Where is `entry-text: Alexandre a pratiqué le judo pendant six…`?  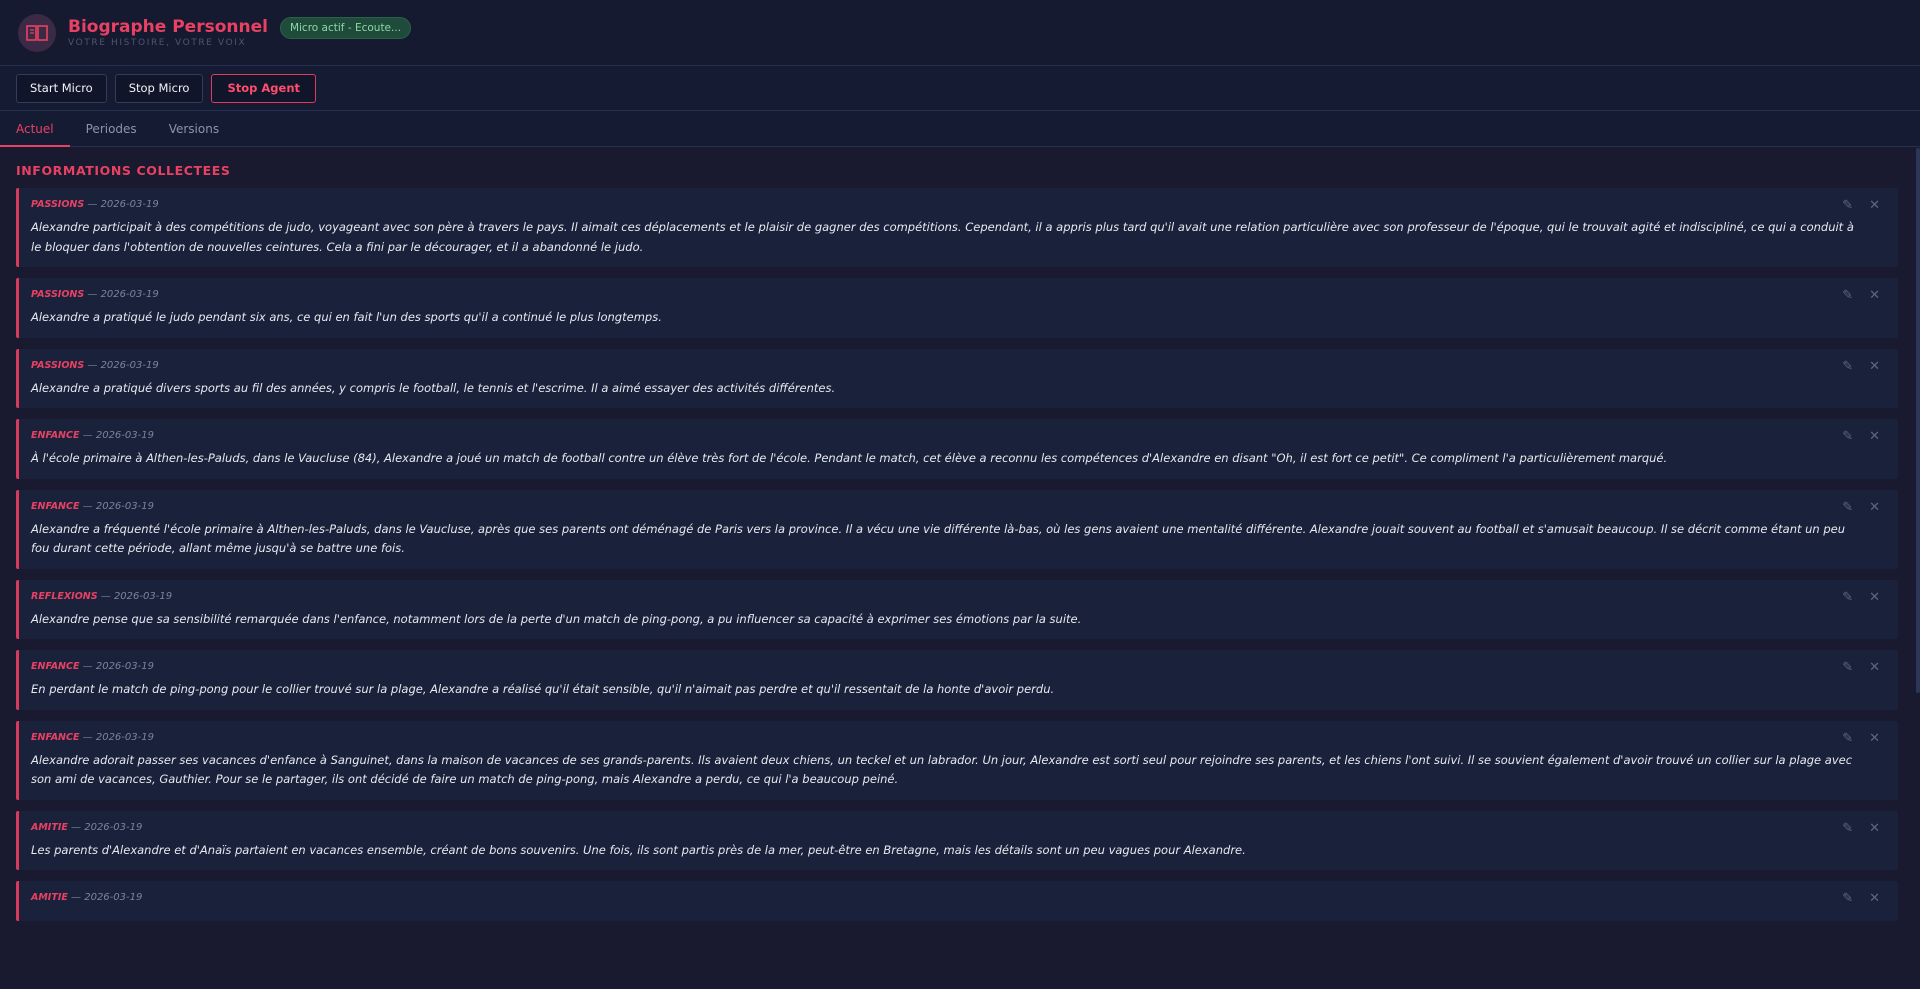
entry-text: Alexandre a pratiqué le judo pendant six… is located at coordinates (346, 317).